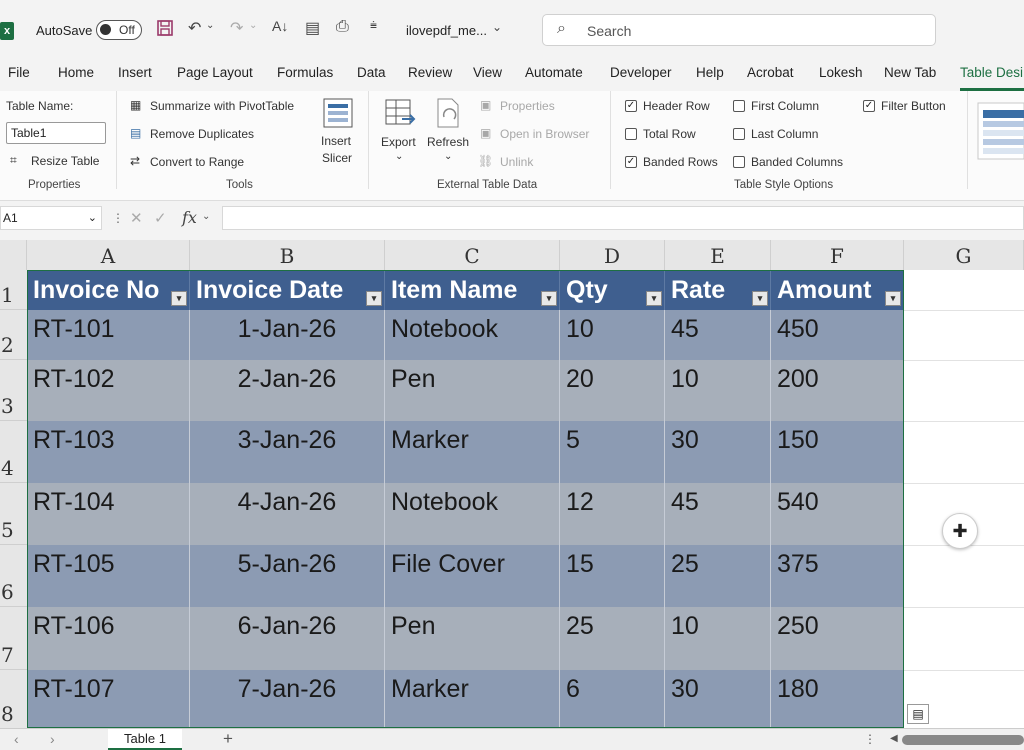 This screenshot has height=750, width=1024. What do you see at coordinates (337, 158) in the screenshot?
I see `insert-slicer-label-2: Slicer` at bounding box center [337, 158].